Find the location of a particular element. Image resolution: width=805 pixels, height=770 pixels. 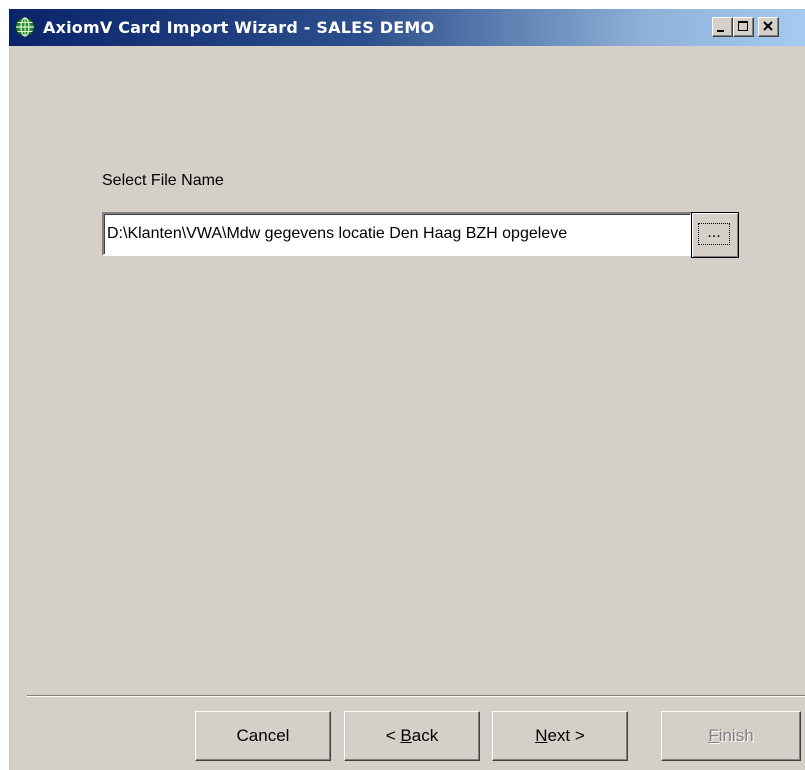

maximize-button is located at coordinates (743, 27).